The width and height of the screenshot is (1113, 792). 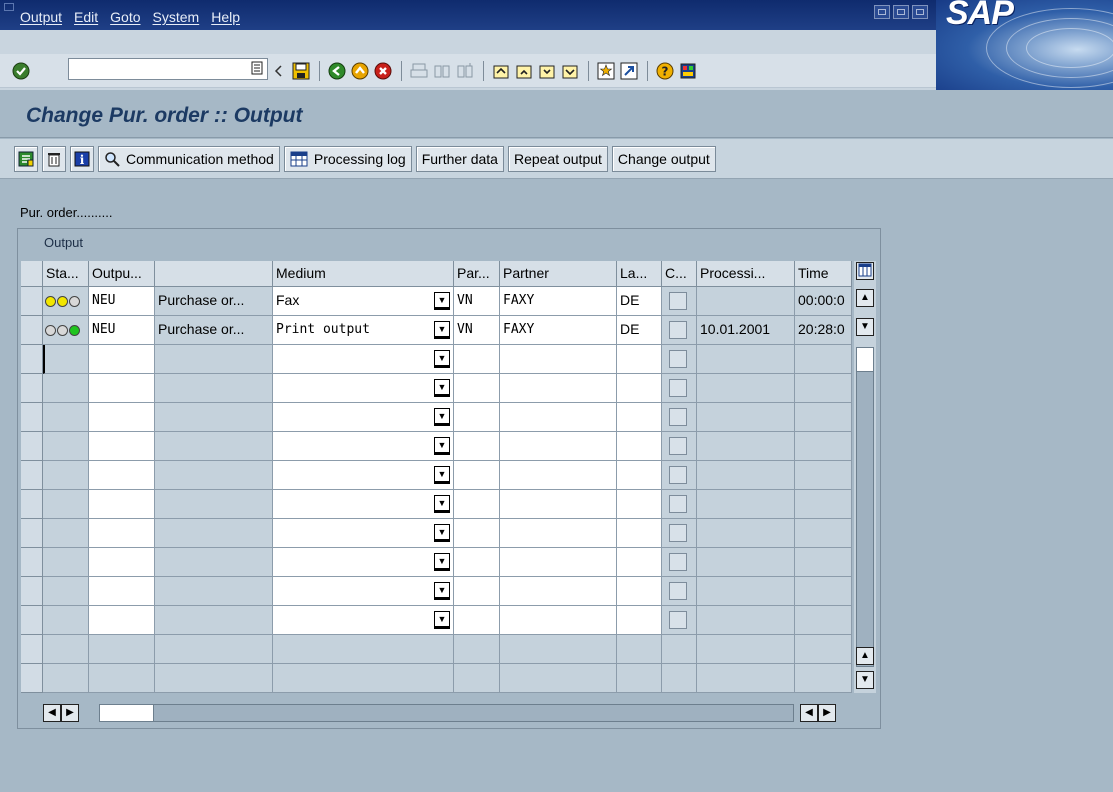 What do you see at coordinates (865, 327) in the screenshot?
I see `scroll-down-icon: ▼` at bounding box center [865, 327].